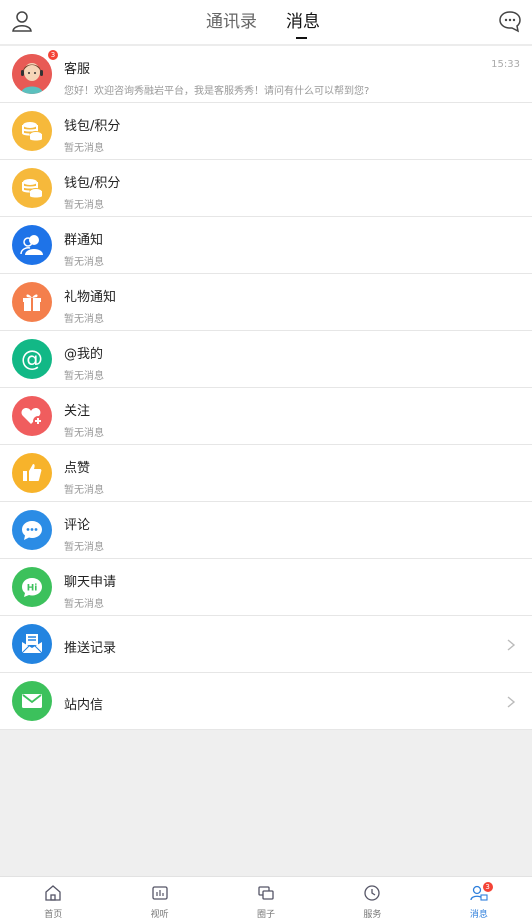 The image size is (532, 923). Describe the element at coordinates (84, 240) in the screenshot. I see `item-title: 群通知` at that location.